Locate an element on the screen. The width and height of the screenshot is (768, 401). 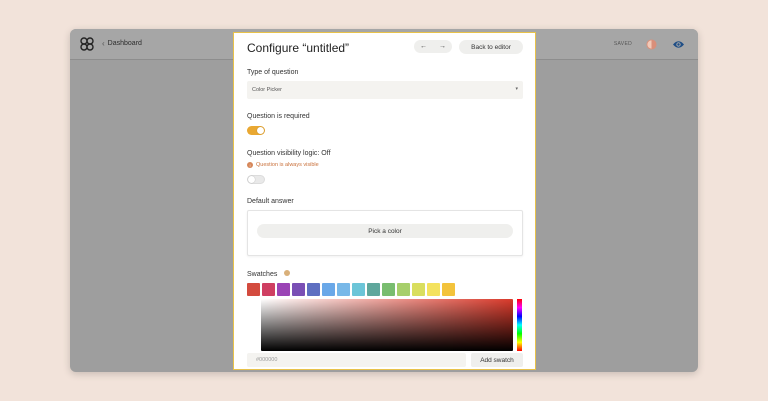
saved-status: SAVED is located at coordinates (622, 44).